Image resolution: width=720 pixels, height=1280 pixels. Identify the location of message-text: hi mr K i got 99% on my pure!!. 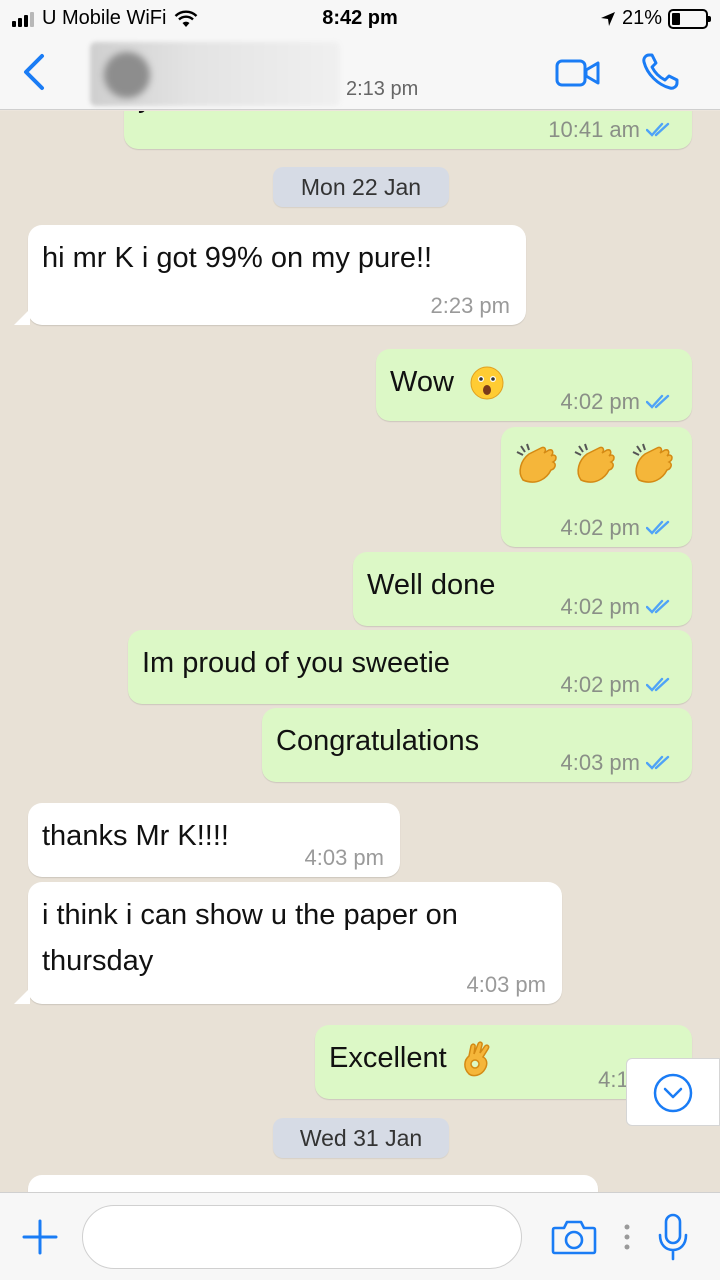
(237, 258).